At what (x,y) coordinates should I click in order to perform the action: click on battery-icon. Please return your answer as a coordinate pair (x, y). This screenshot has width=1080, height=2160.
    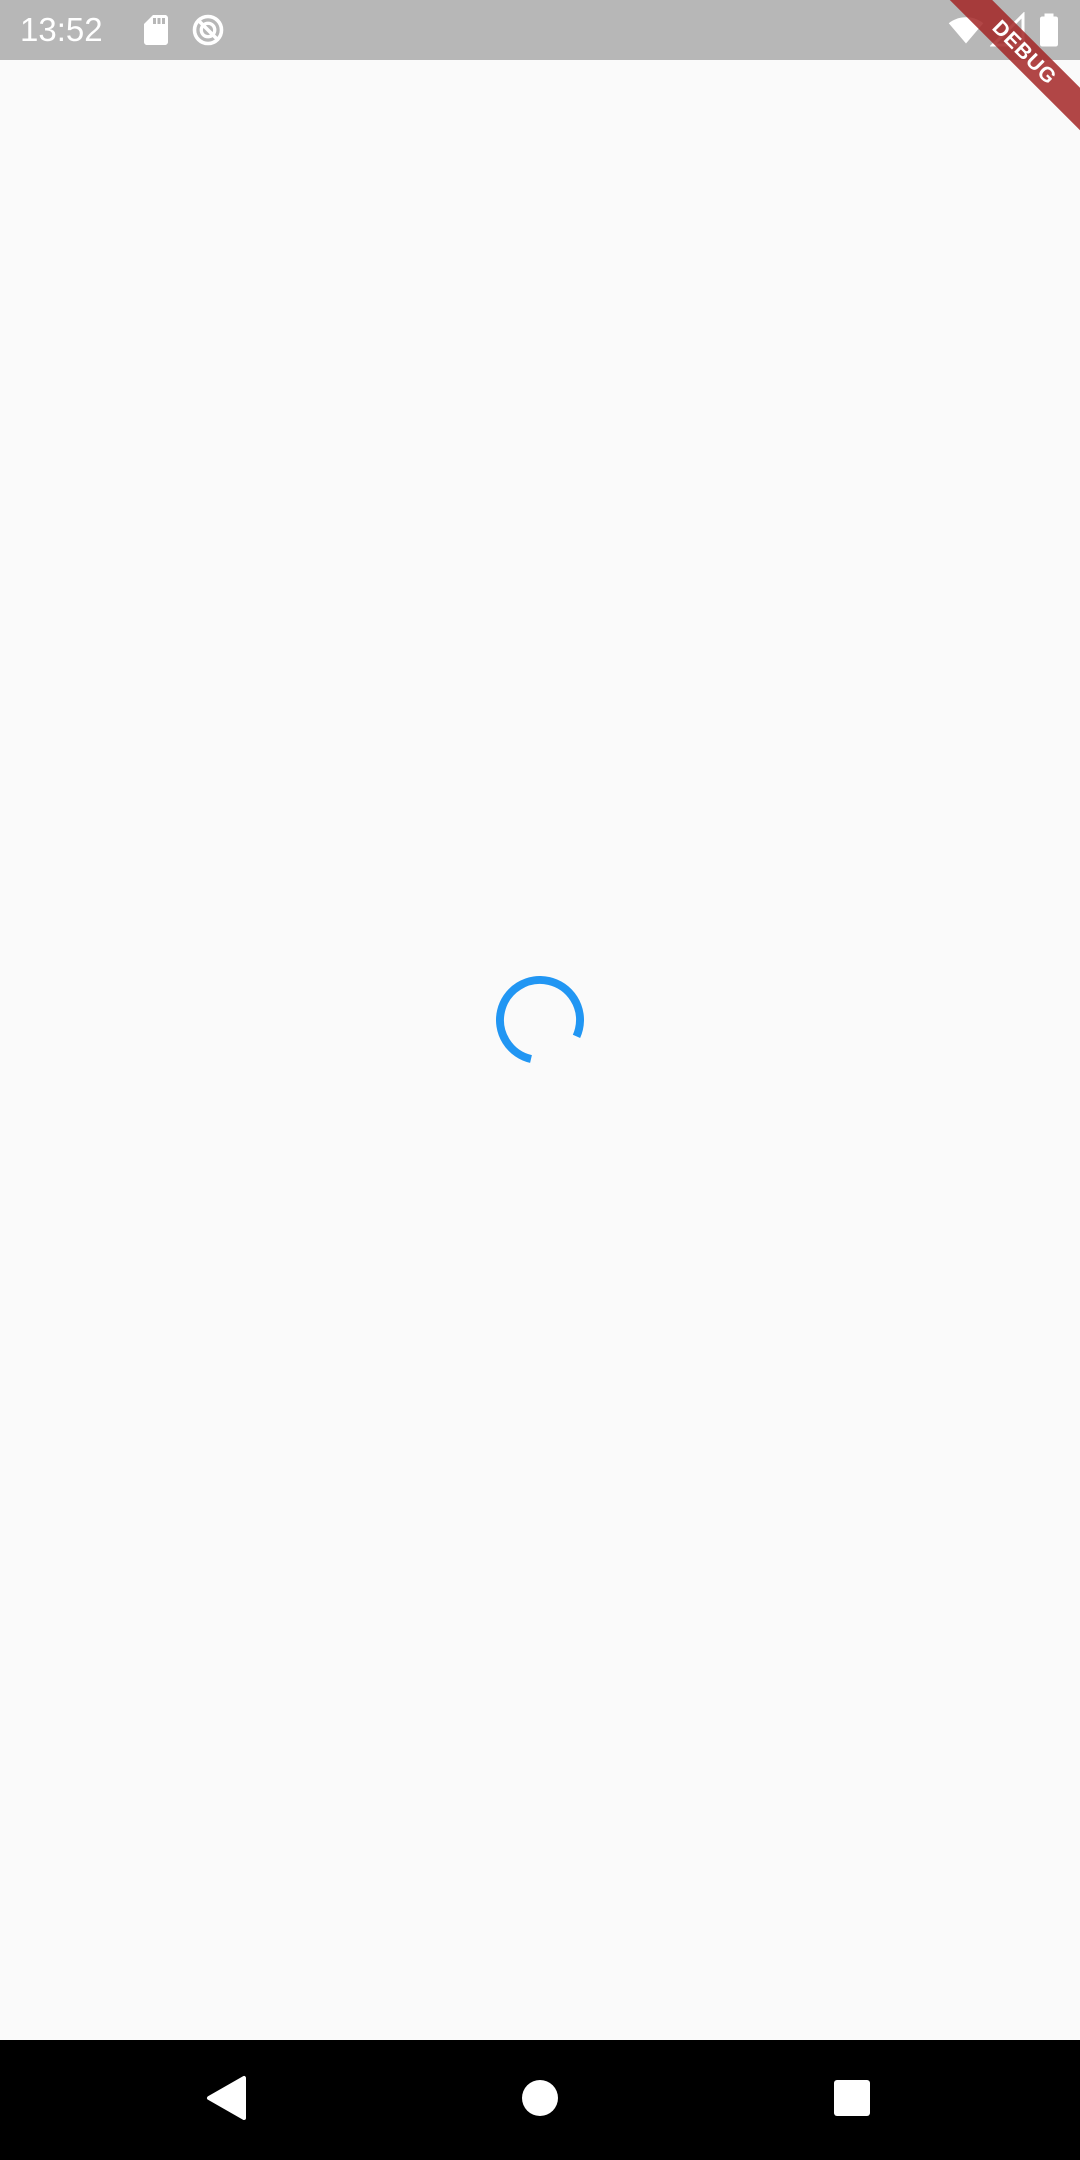
    Looking at the image, I should click on (1049, 30).